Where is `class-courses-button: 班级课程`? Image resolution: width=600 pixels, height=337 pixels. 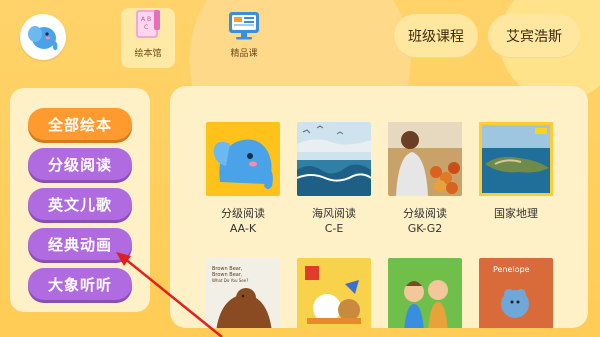
class-courses-button: 班级课程 is located at coordinates (436, 36).